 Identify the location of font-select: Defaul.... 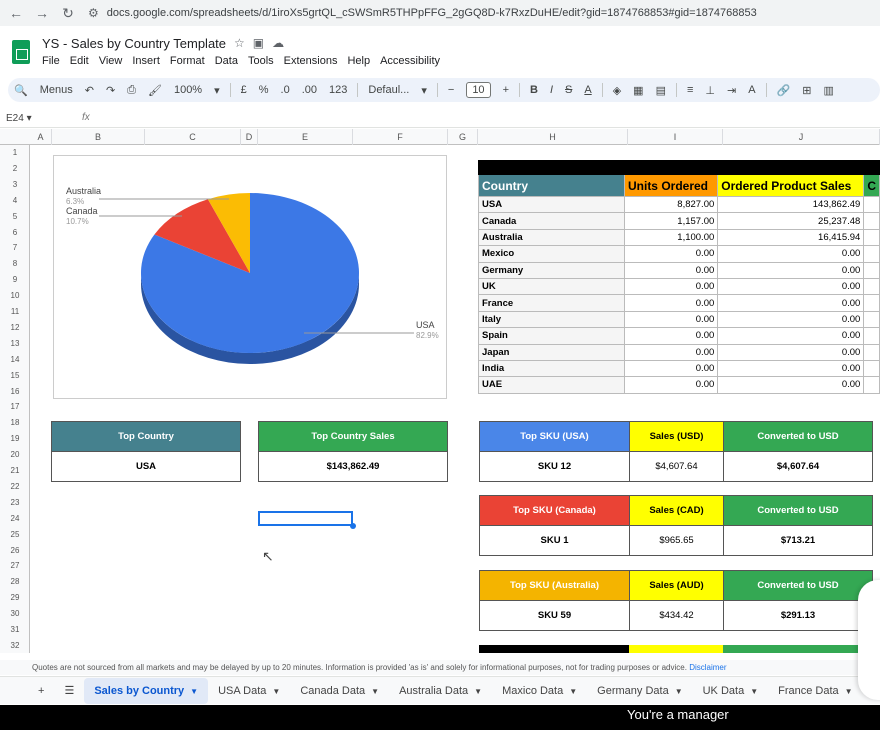
(388, 90).